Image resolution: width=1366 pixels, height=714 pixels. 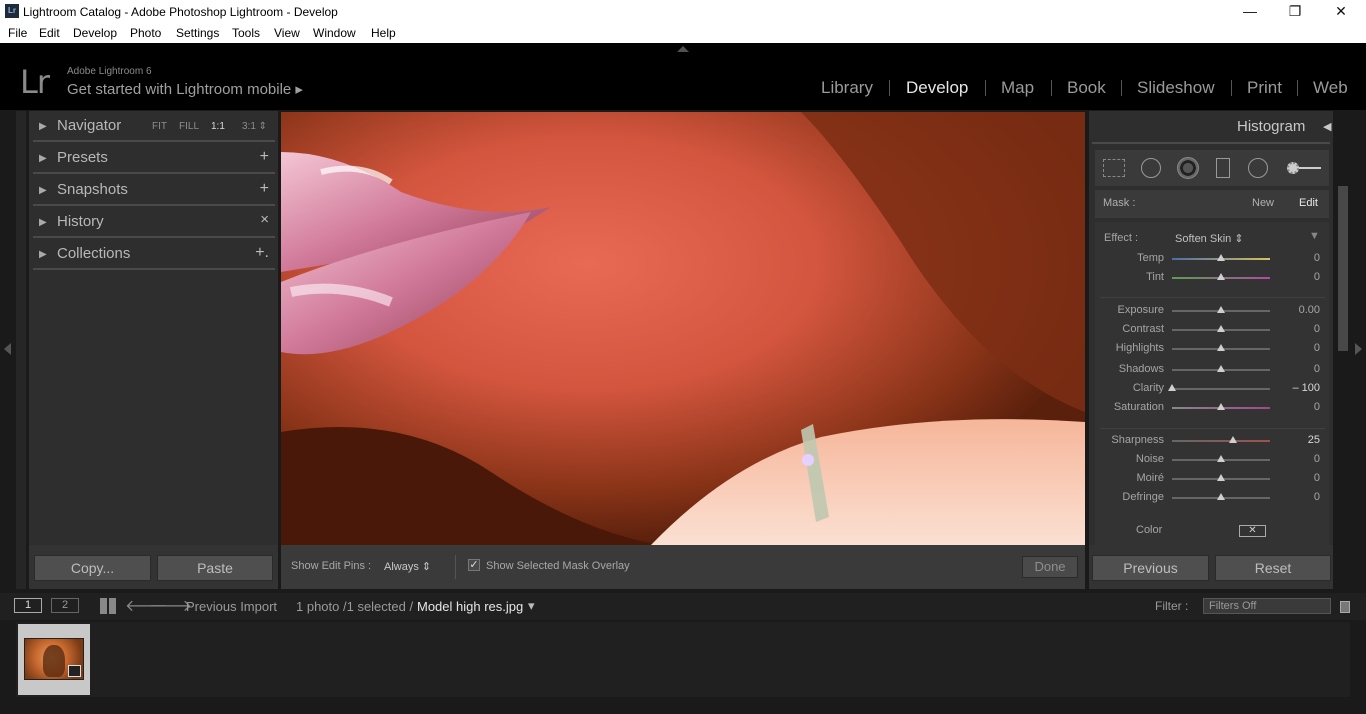 I want to click on slider-value: 25, so click(x=1314, y=440).